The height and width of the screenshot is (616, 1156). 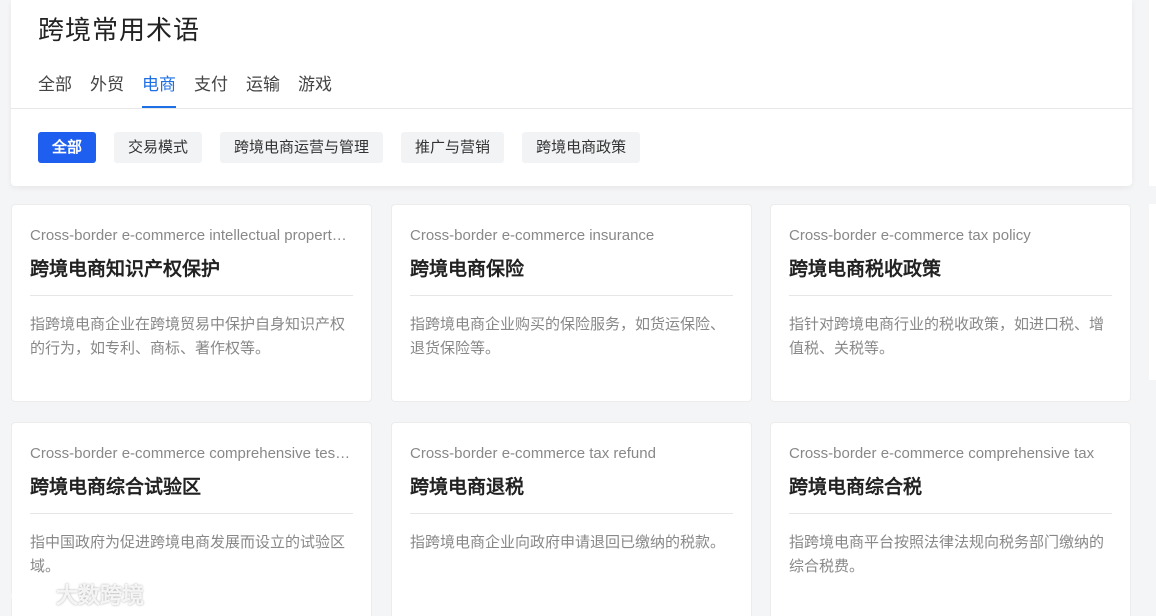 What do you see at coordinates (856, 487) in the screenshot?
I see `term-chinese: 跨境电商综合税` at bounding box center [856, 487].